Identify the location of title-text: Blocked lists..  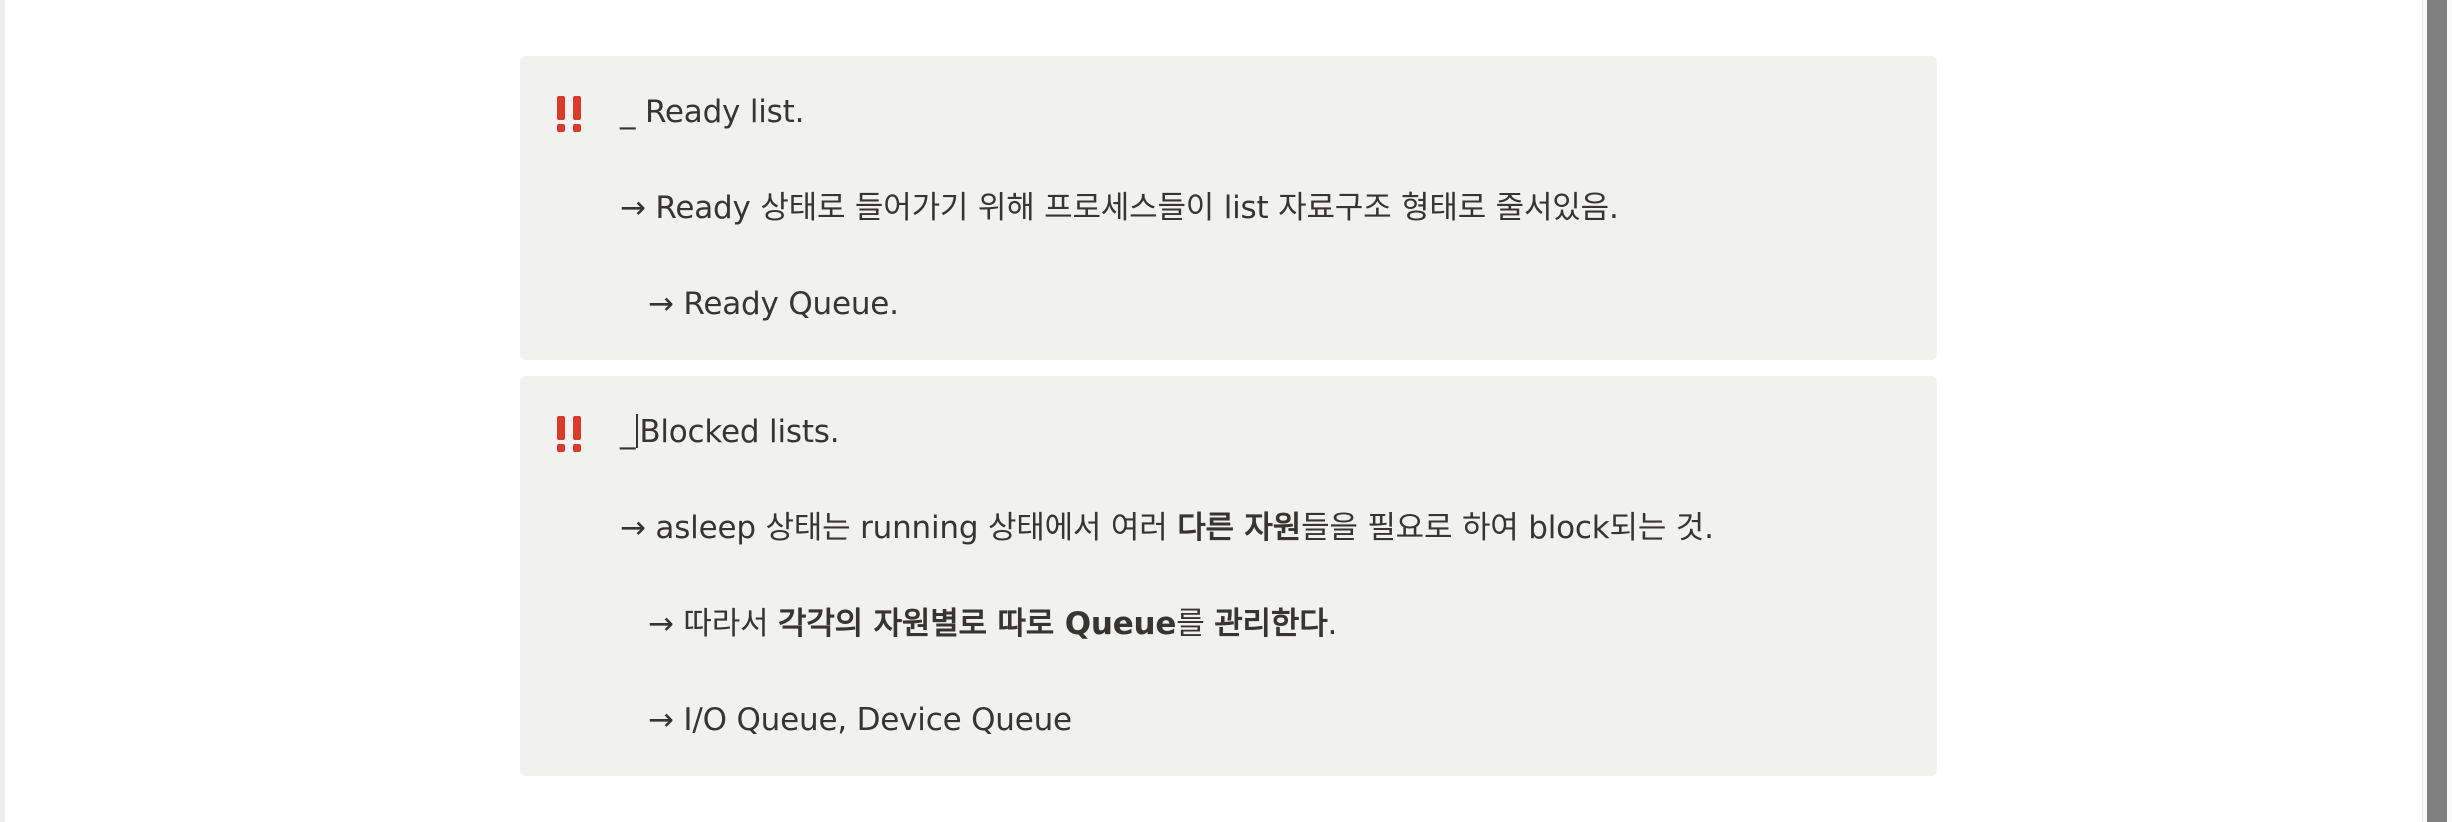
(739, 432).